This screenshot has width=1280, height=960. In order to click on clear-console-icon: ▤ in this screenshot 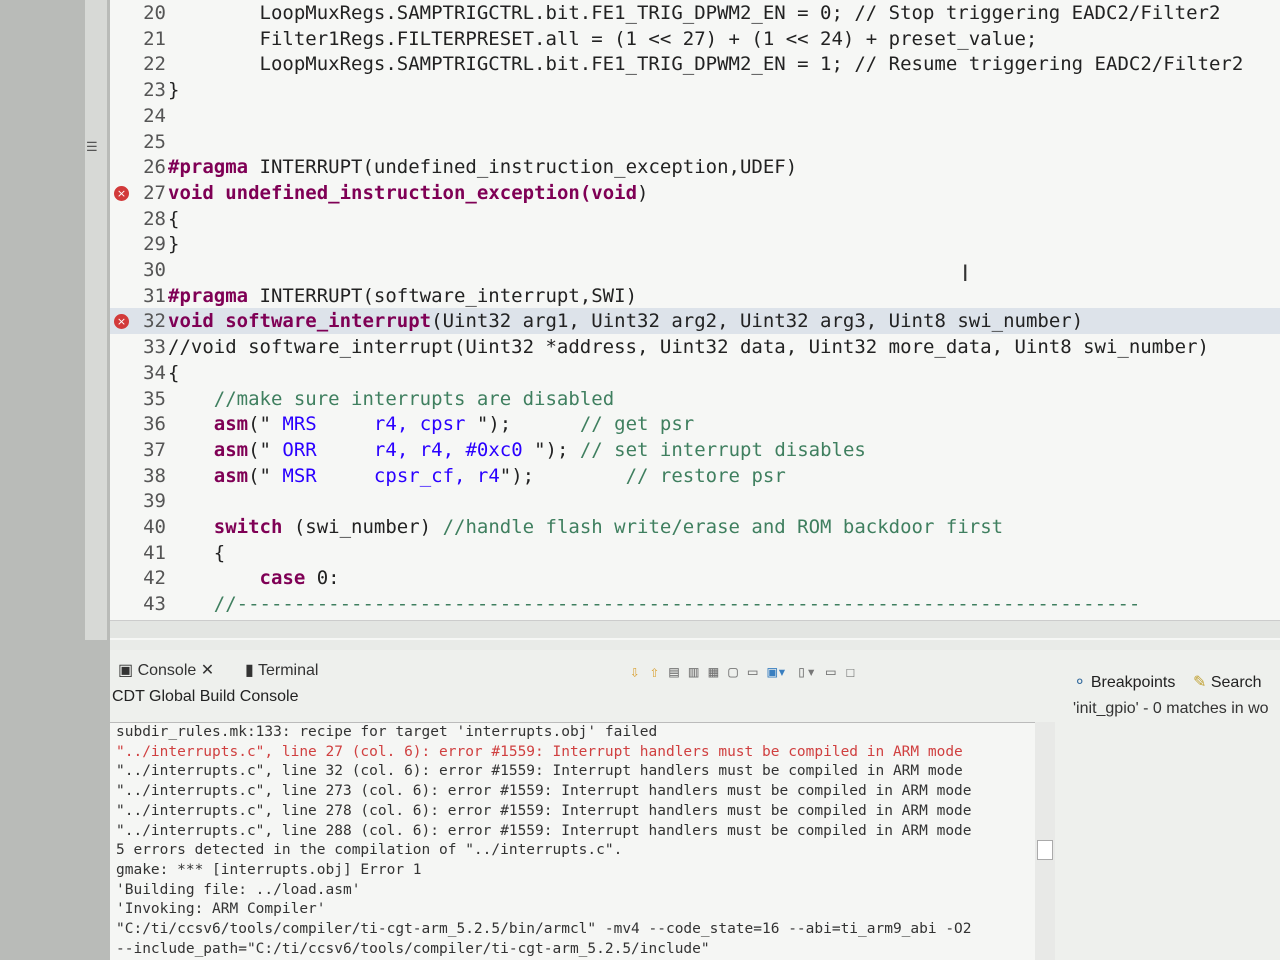, I will do `click(674, 671)`.